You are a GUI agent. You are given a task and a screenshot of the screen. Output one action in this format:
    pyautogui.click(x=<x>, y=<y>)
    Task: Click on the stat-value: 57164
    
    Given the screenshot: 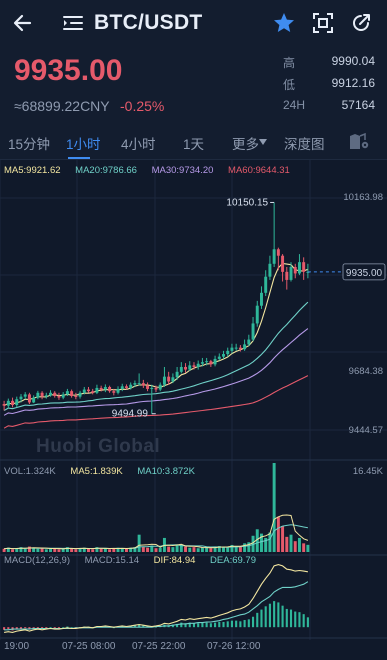 What is the action you would take?
    pyautogui.click(x=358, y=105)
    